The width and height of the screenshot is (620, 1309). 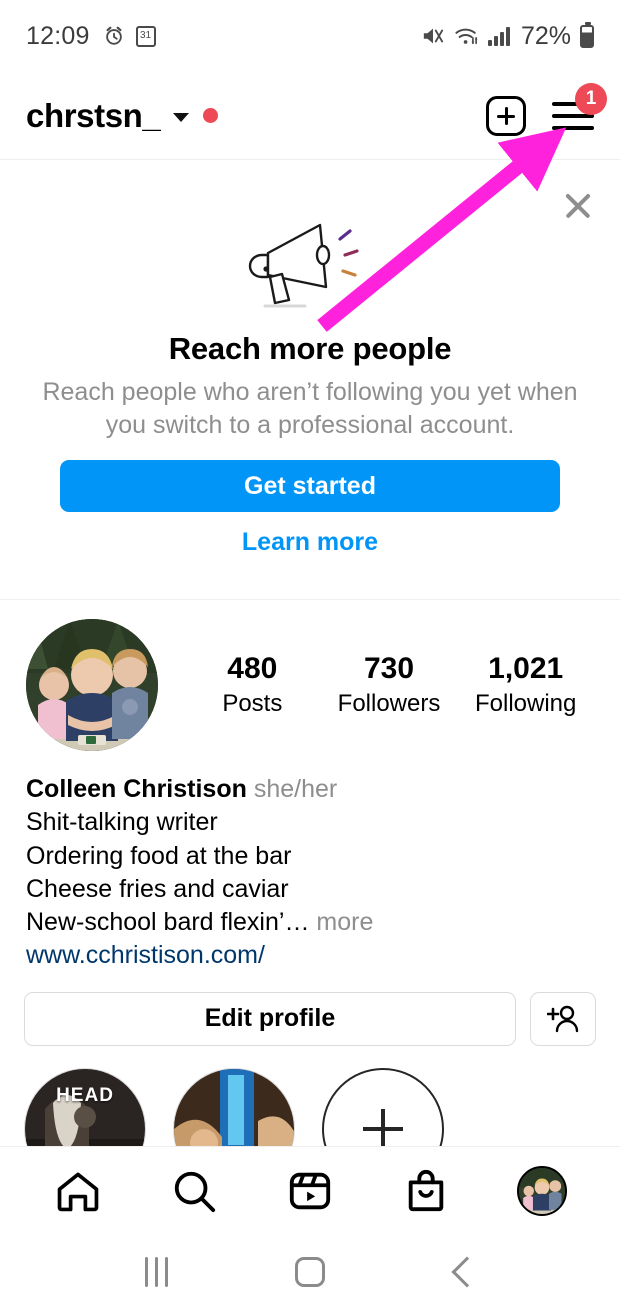 I want to click on add-person-button, so click(x=563, y=1018).